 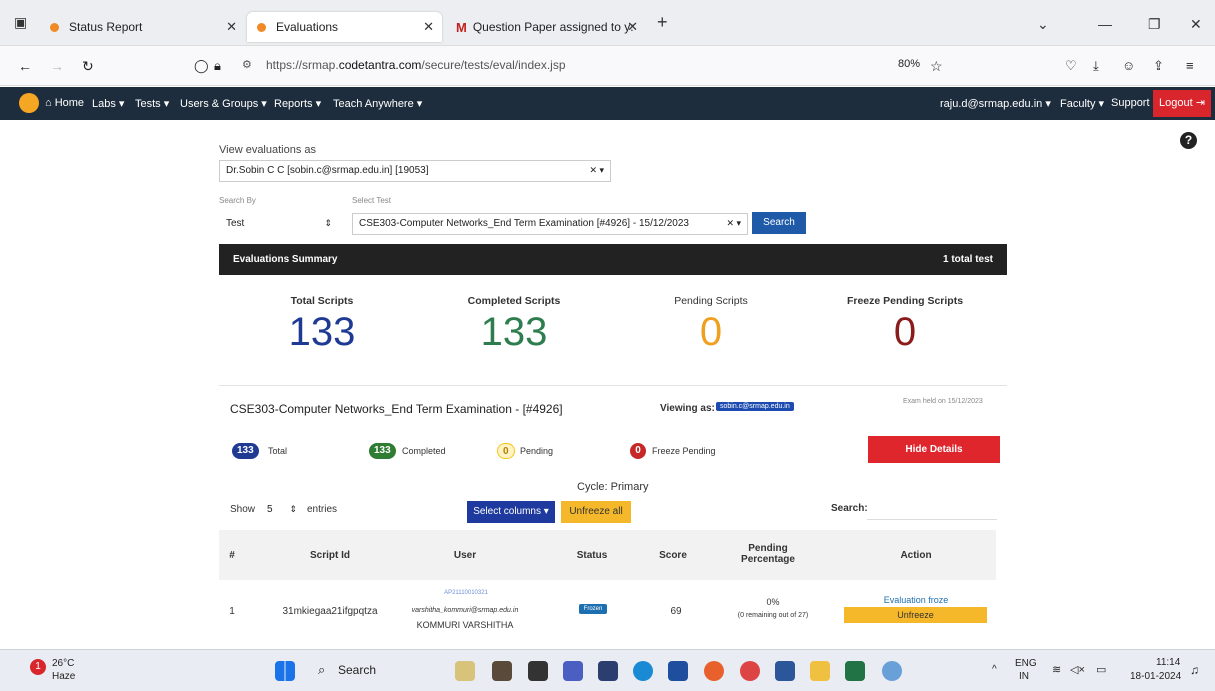 What do you see at coordinates (297, 103) in the screenshot?
I see `nav-reports: Reports ▾` at bounding box center [297, 103].